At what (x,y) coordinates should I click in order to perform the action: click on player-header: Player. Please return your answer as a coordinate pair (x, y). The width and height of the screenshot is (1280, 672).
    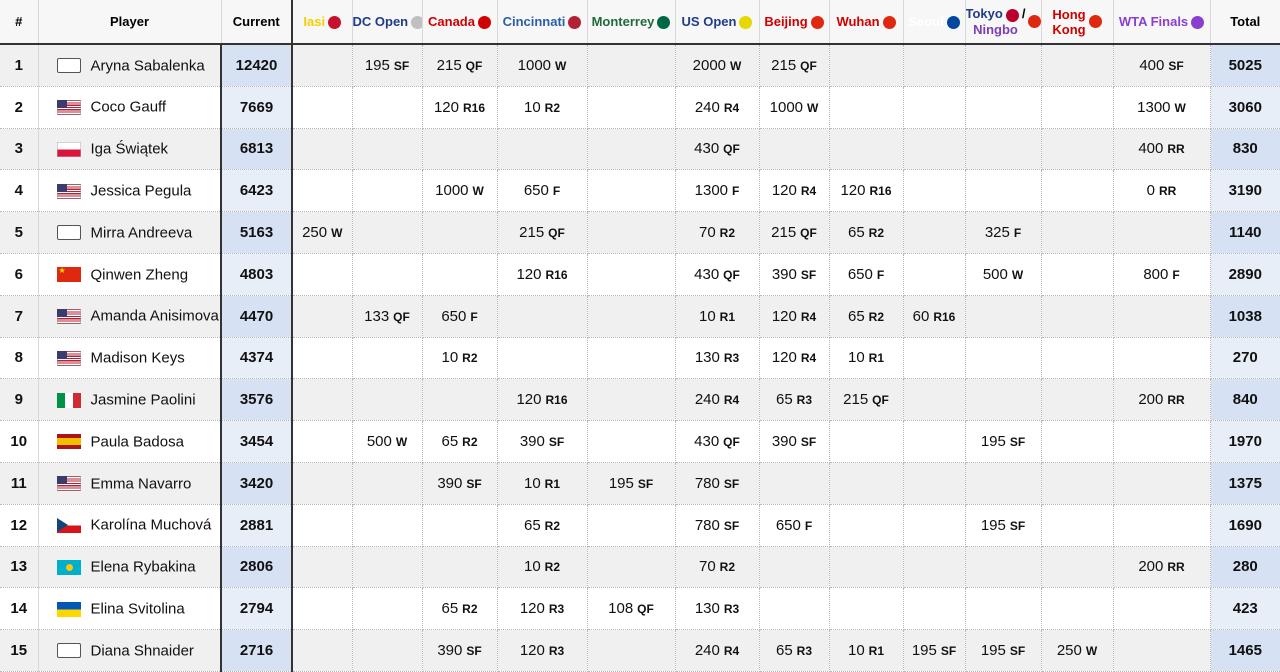
    Looking at the image, I should click on (130, 22).